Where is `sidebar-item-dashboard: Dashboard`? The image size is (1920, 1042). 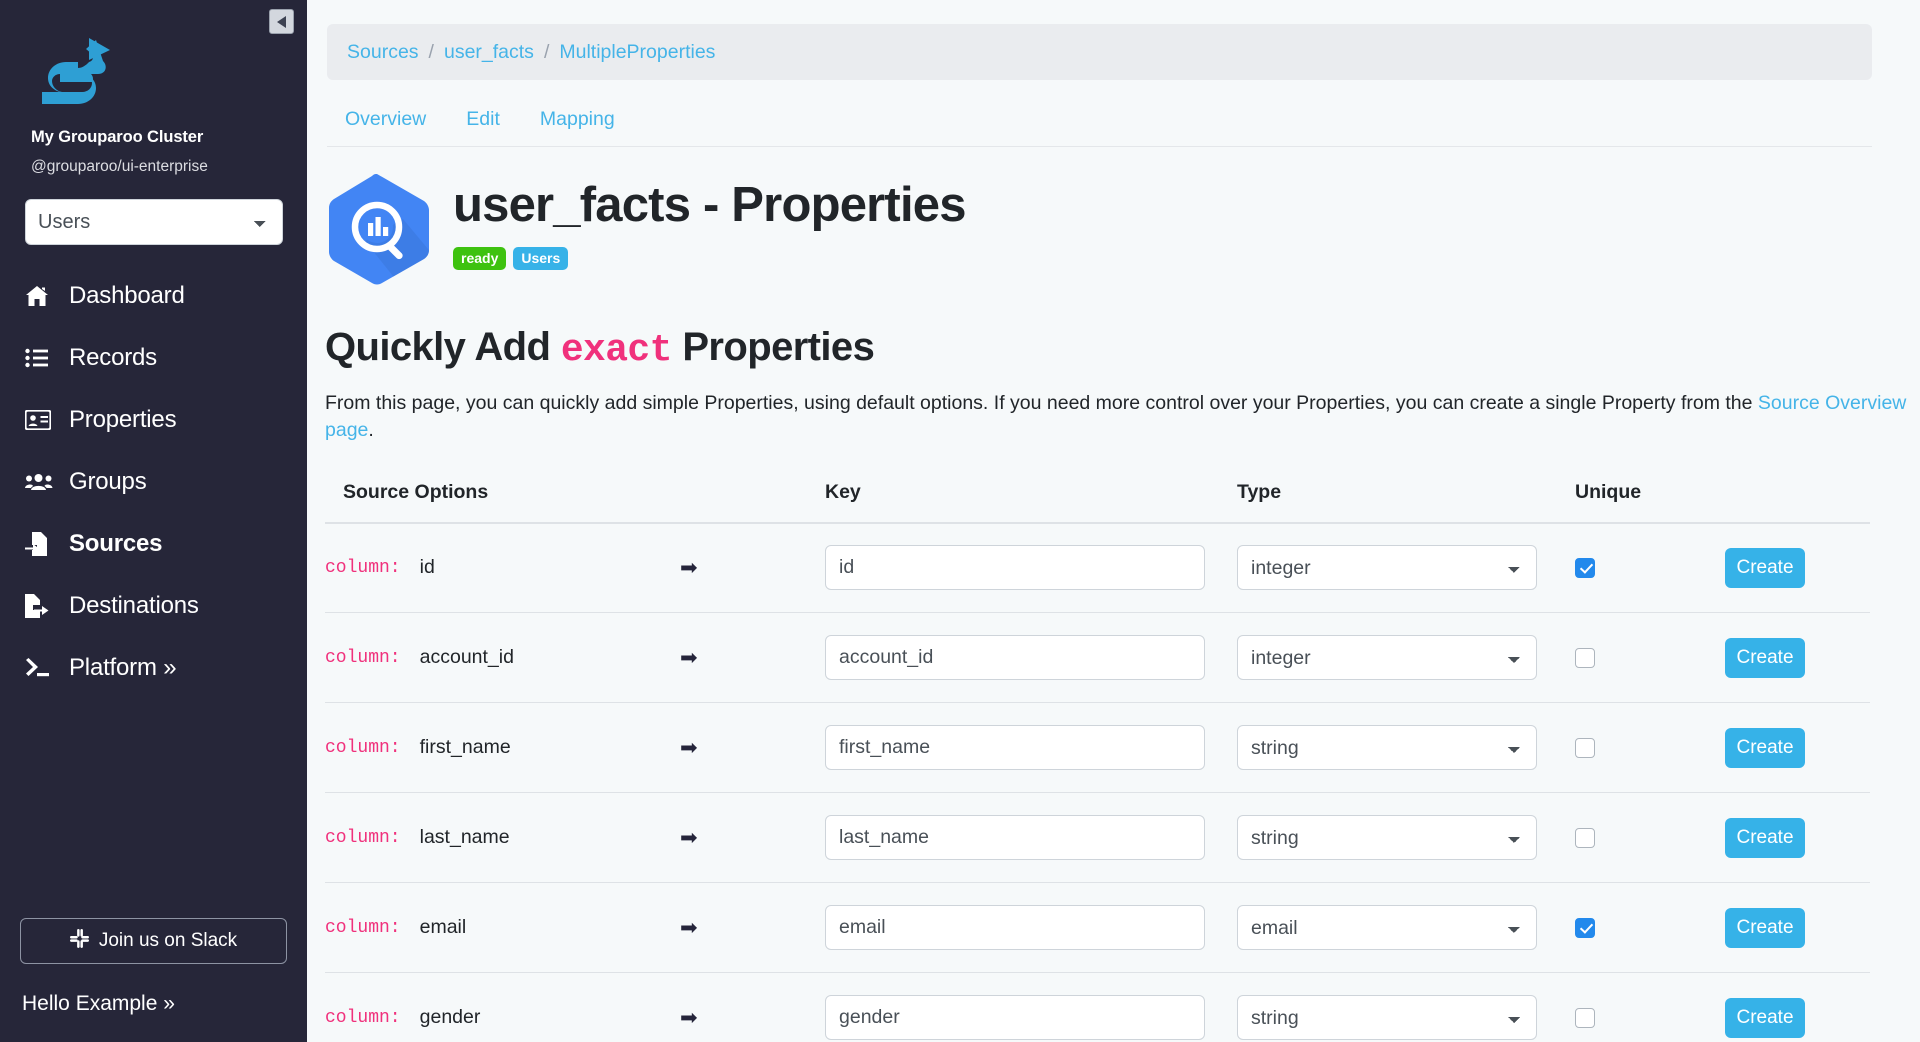
sidebar-item-dashboard: Dashboard is located at coordinates (153, 296).